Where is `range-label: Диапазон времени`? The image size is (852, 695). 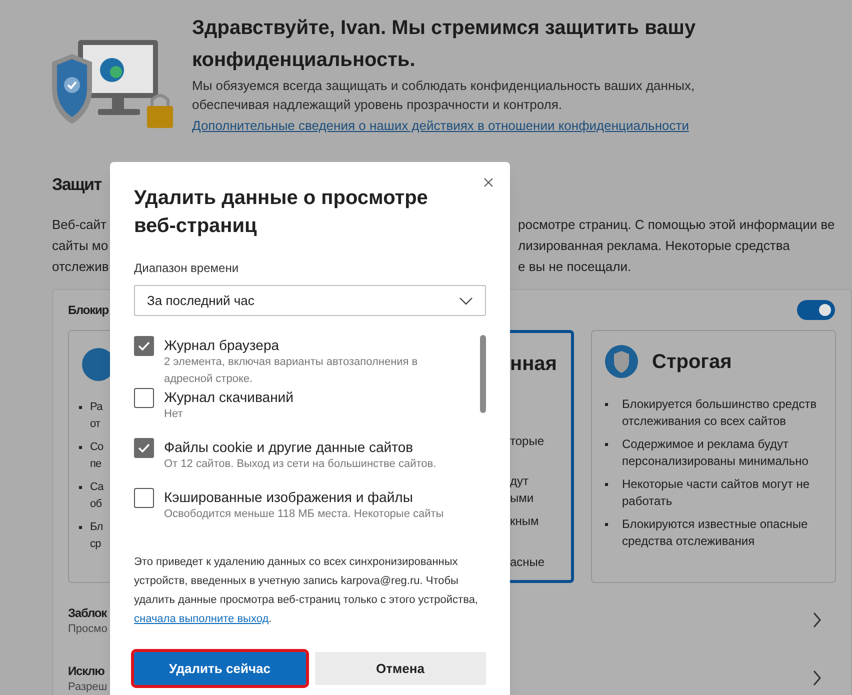
range-label: Диапазон времени is located at coordinates (187, 268).